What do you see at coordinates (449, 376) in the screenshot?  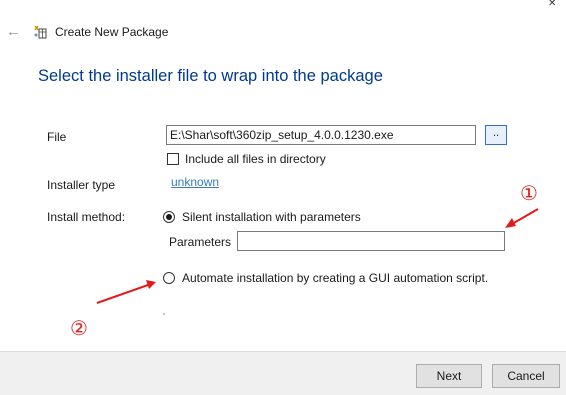 I see `next-button: Next` at bounding box center [449, 376].